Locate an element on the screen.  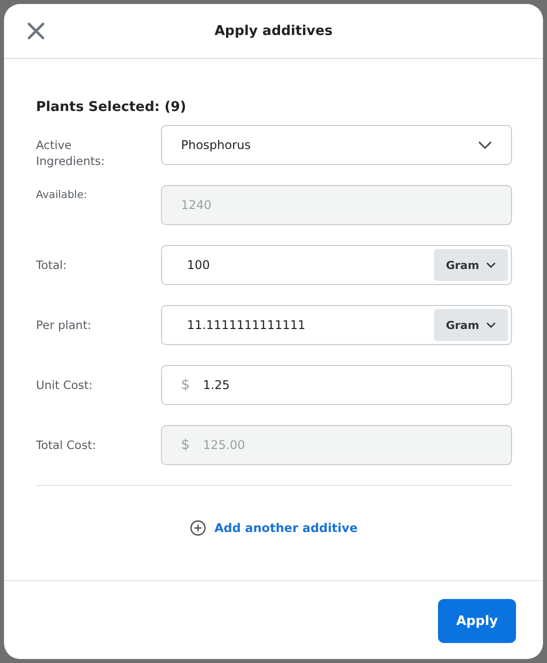
close-icon is located at coordinates (36, 31).